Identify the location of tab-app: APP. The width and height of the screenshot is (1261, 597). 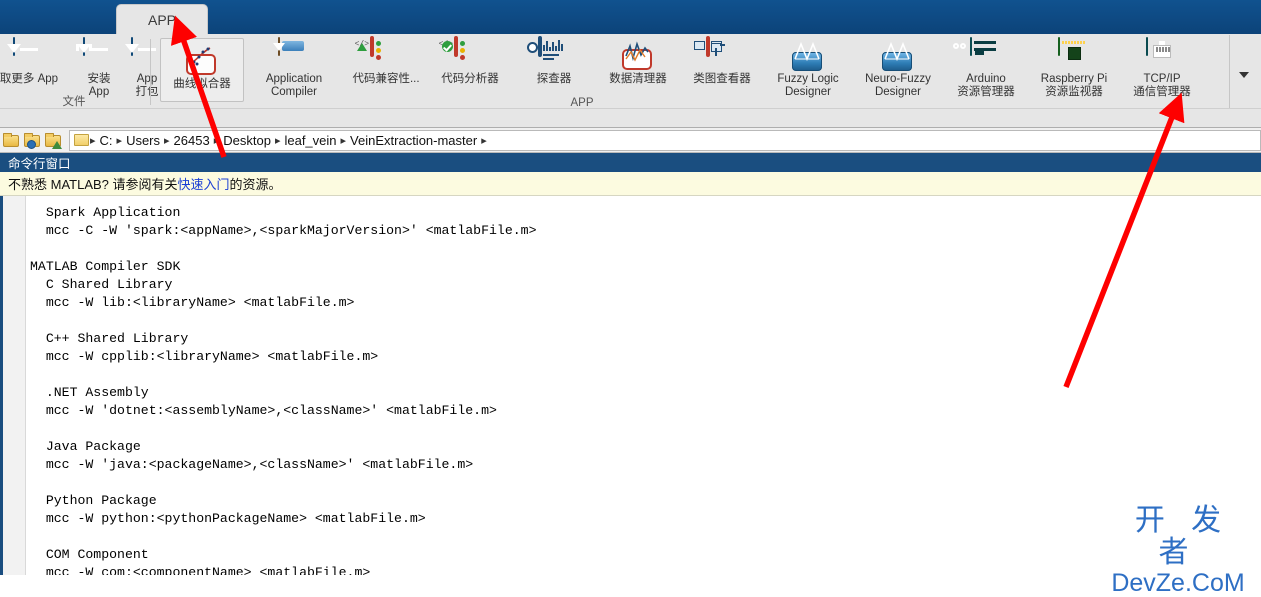
(162, 19).